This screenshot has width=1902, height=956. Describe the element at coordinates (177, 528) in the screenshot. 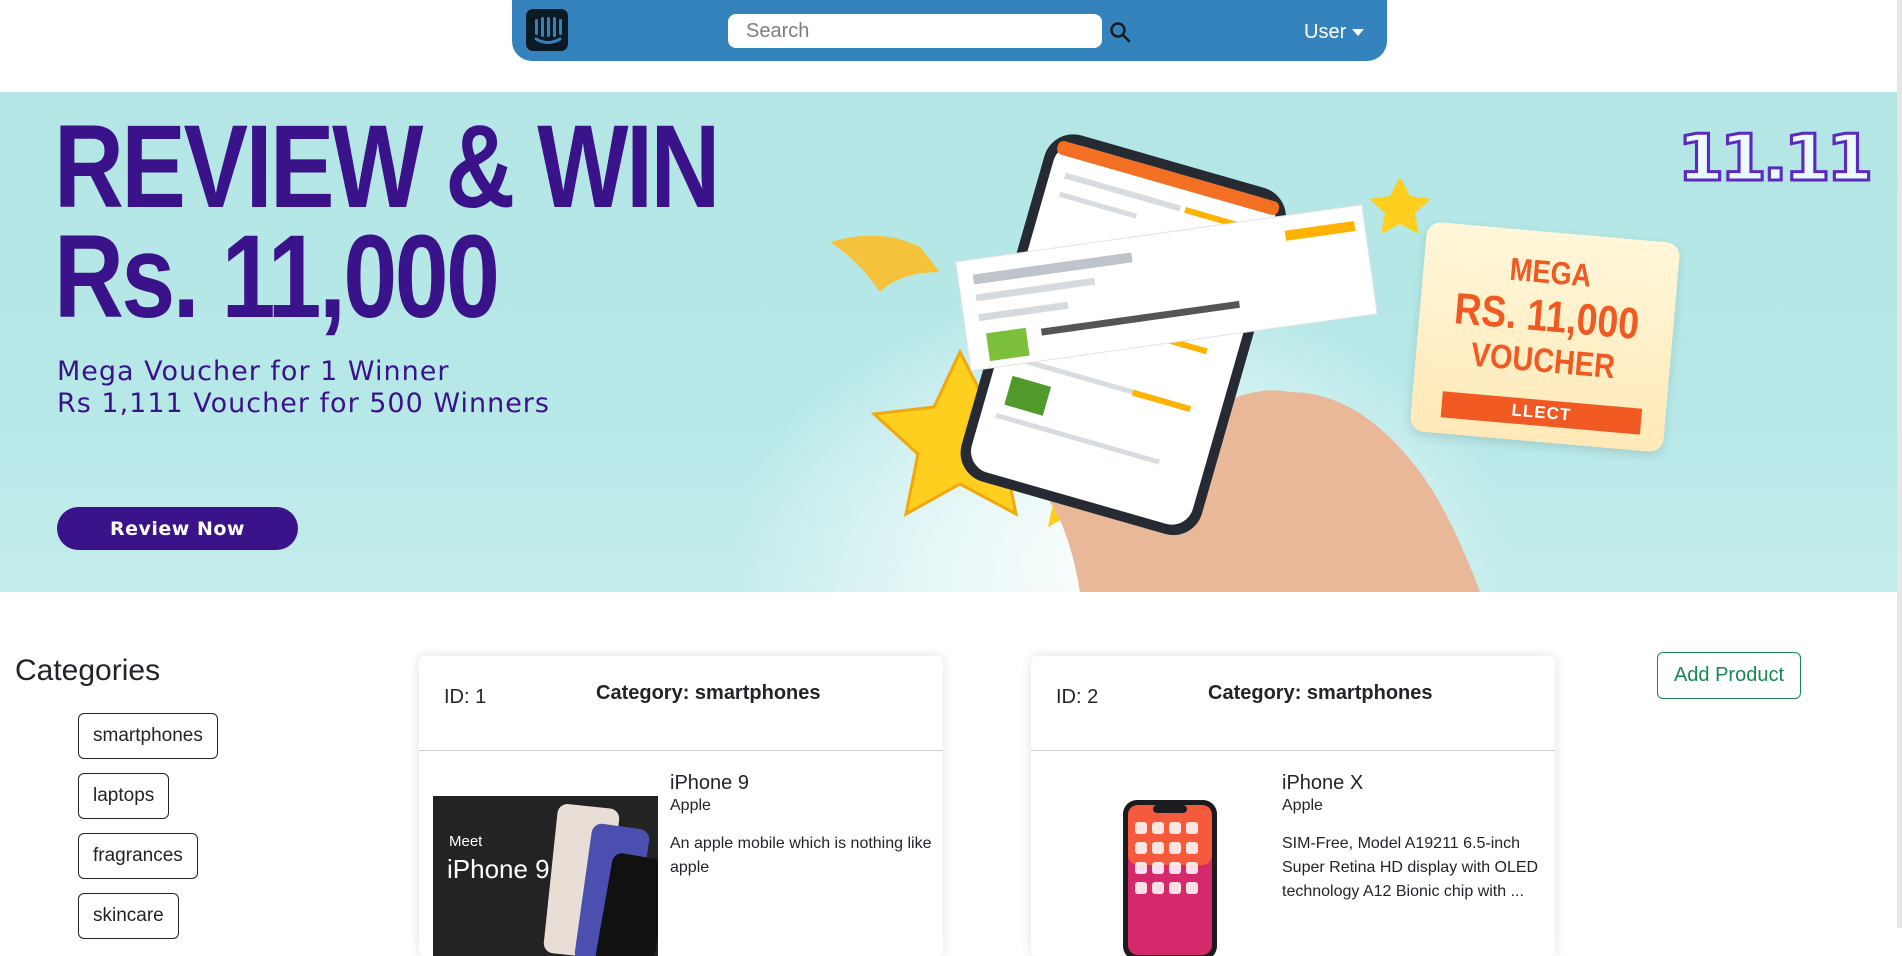

I see `review-now-button: Review Now` at that location.